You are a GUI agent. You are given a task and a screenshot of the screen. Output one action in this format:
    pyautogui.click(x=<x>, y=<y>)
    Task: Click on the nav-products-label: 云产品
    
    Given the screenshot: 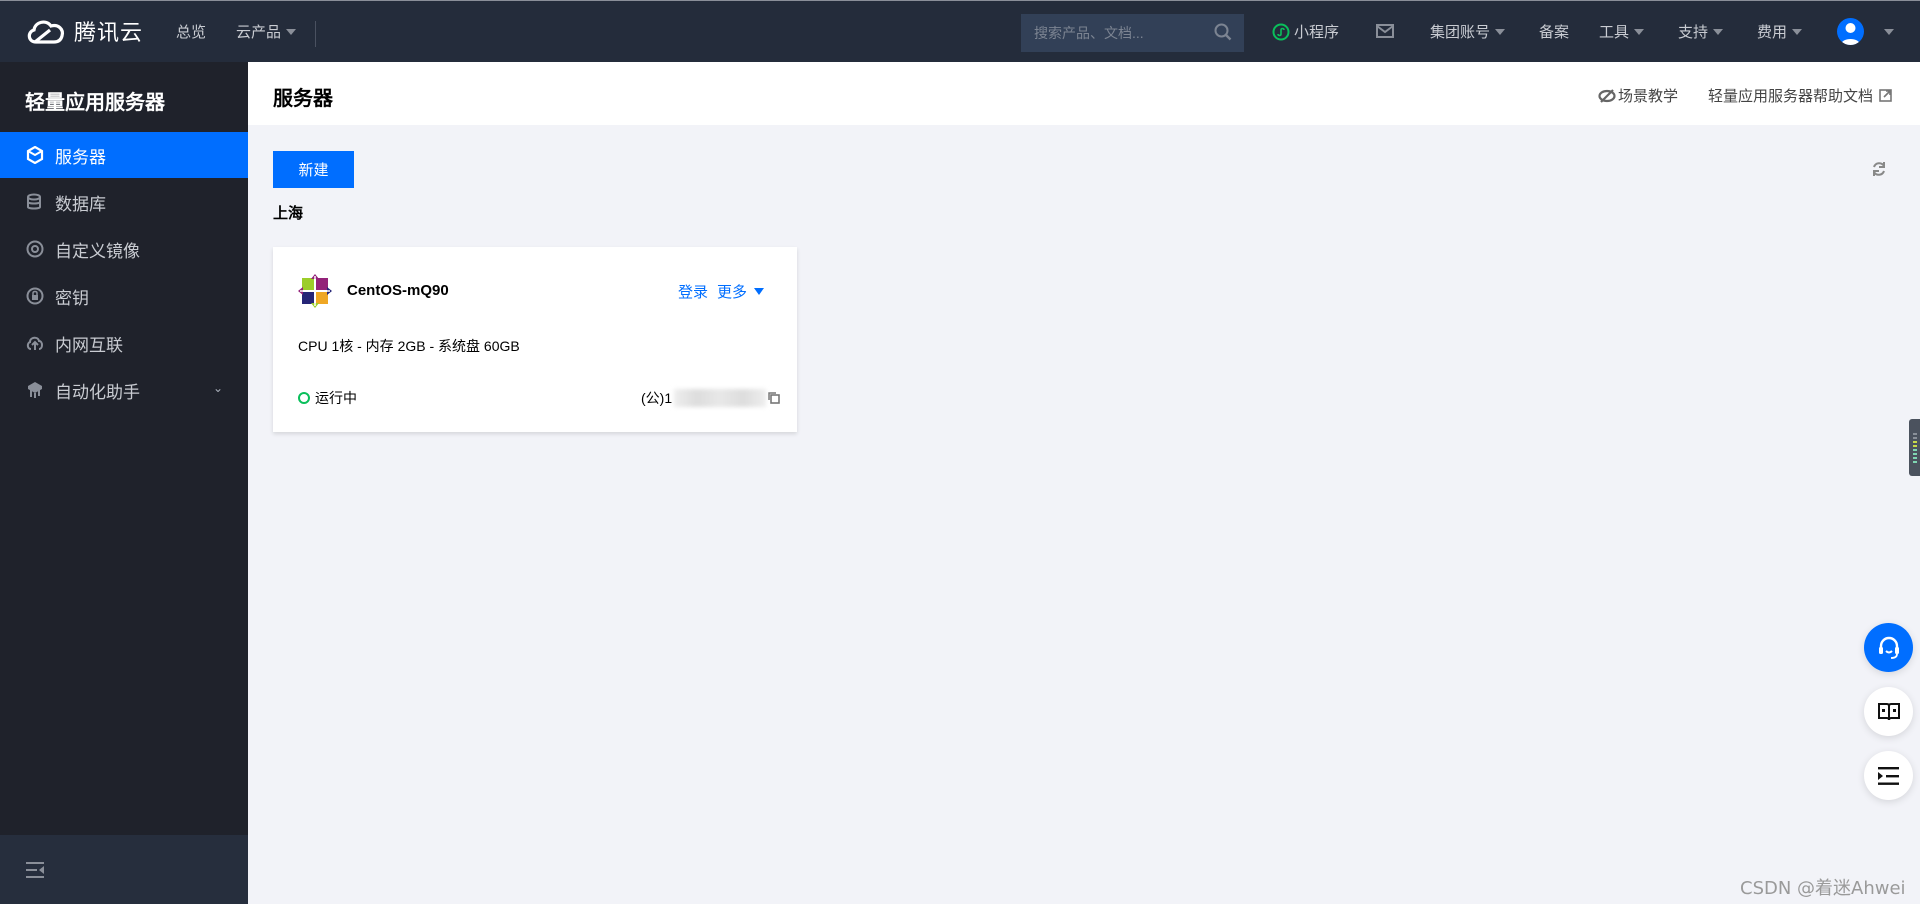 What is the action you would take?
    pyautogui.click(x=259, y=32)
    